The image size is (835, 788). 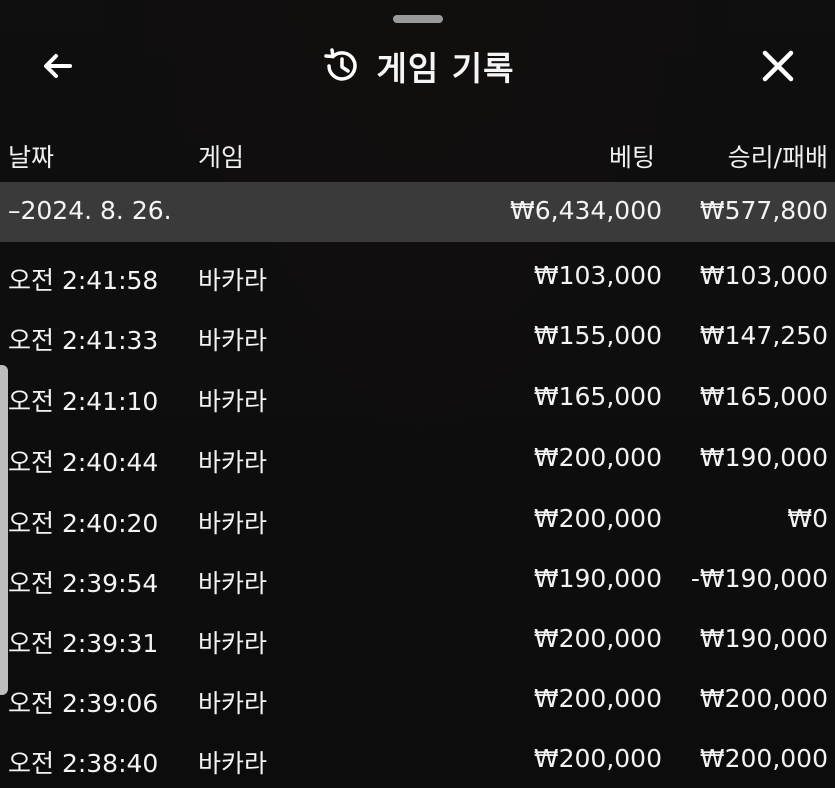 I want to click on row-time: 오전 2:39:54, so click(x=83, y=583).